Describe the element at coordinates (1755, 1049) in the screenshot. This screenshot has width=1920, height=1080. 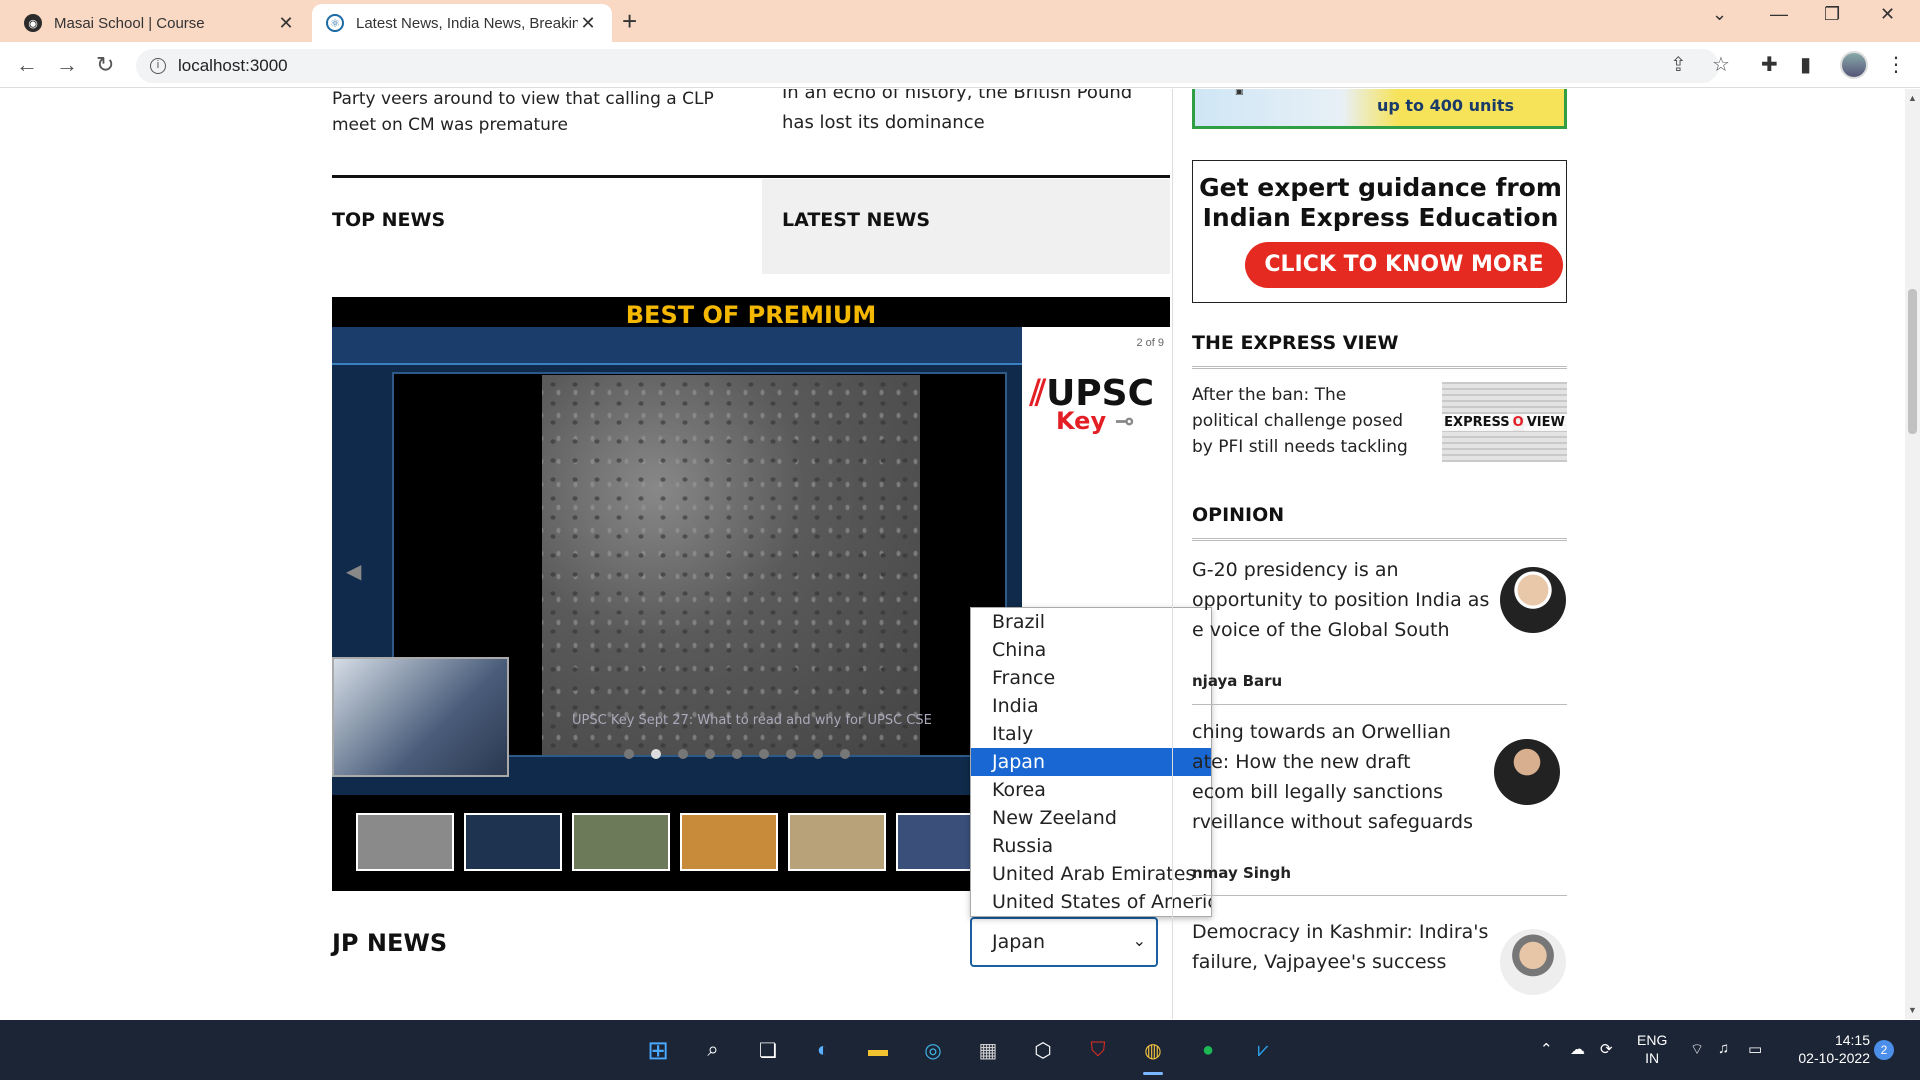
I see `battery-icon: ▭` at that location.